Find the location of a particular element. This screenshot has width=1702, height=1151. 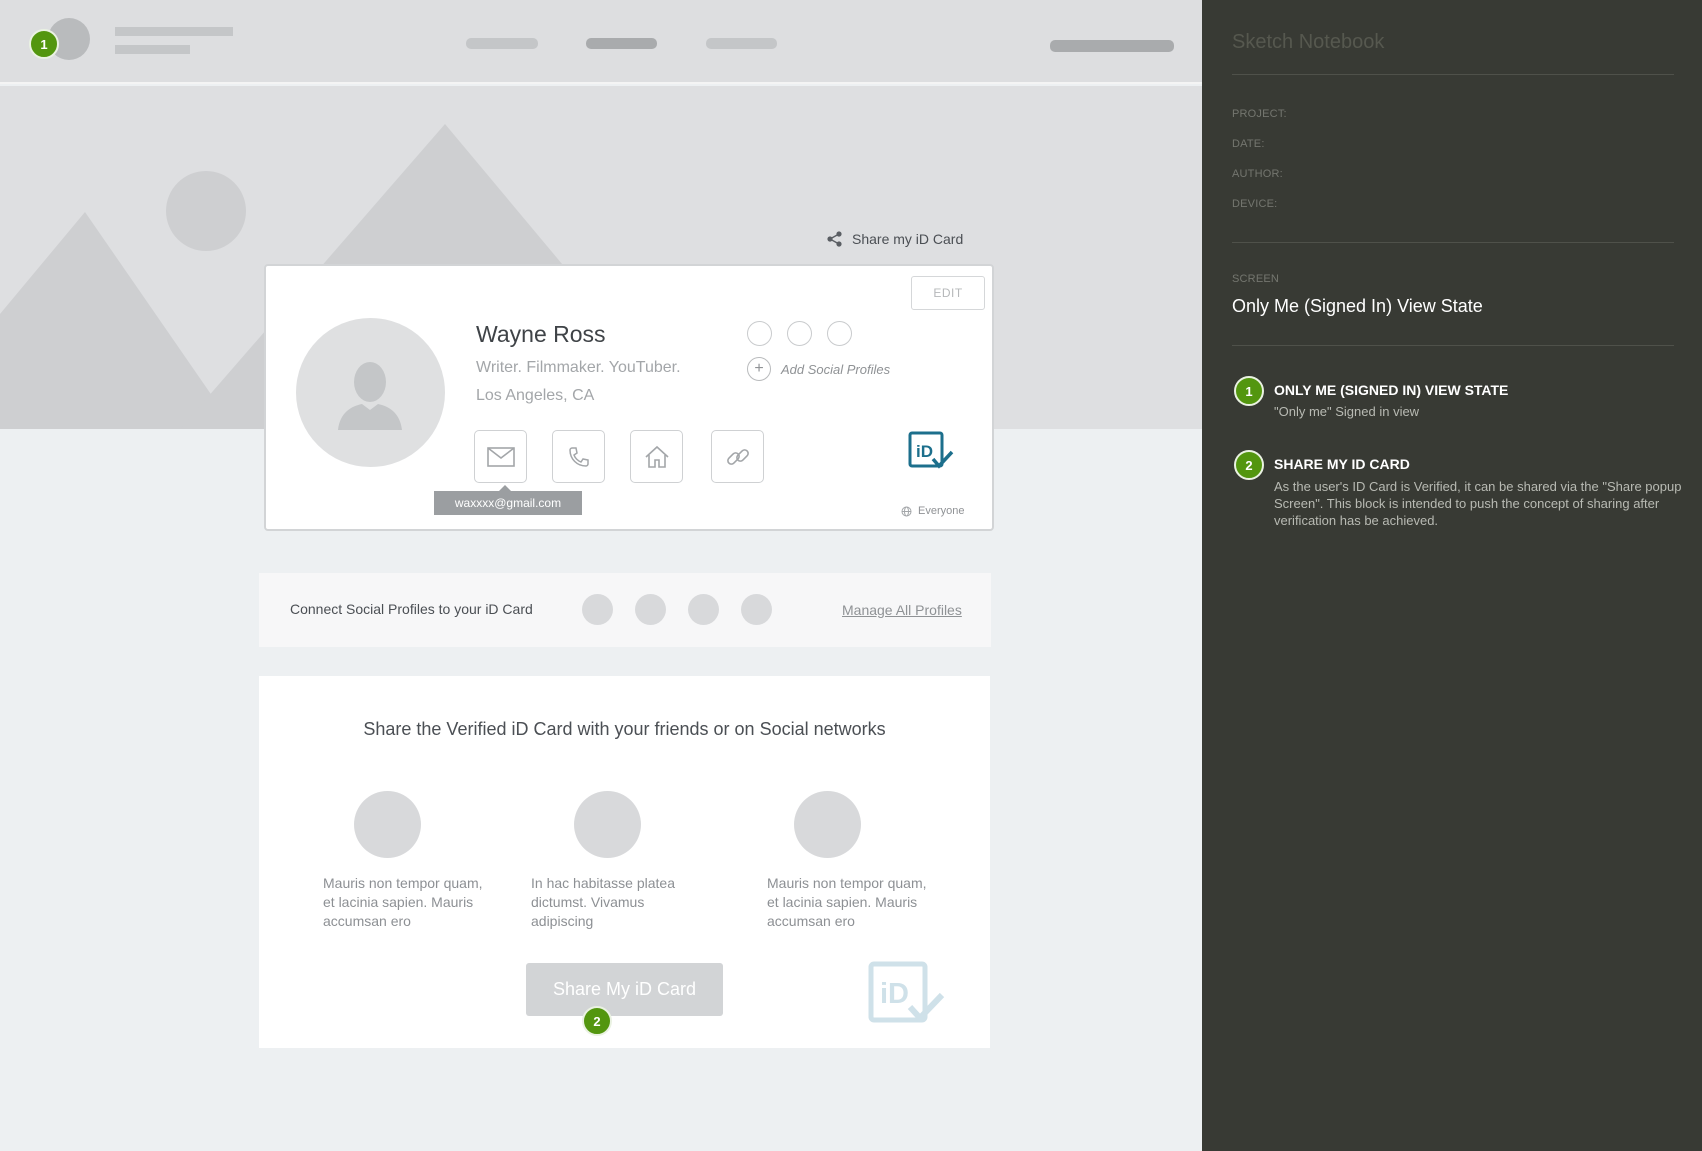

address-contact-button is located at coordinates (656, 456).